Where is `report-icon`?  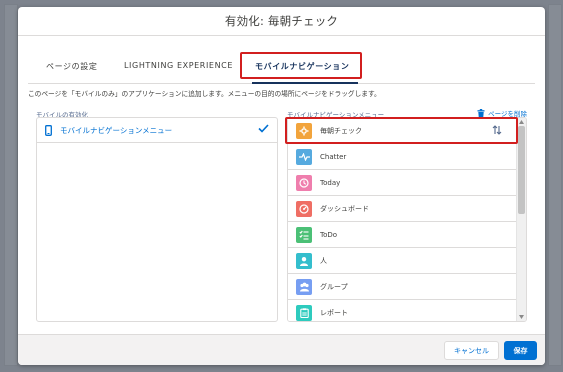
report-icon is located at coordinates (304, 312).